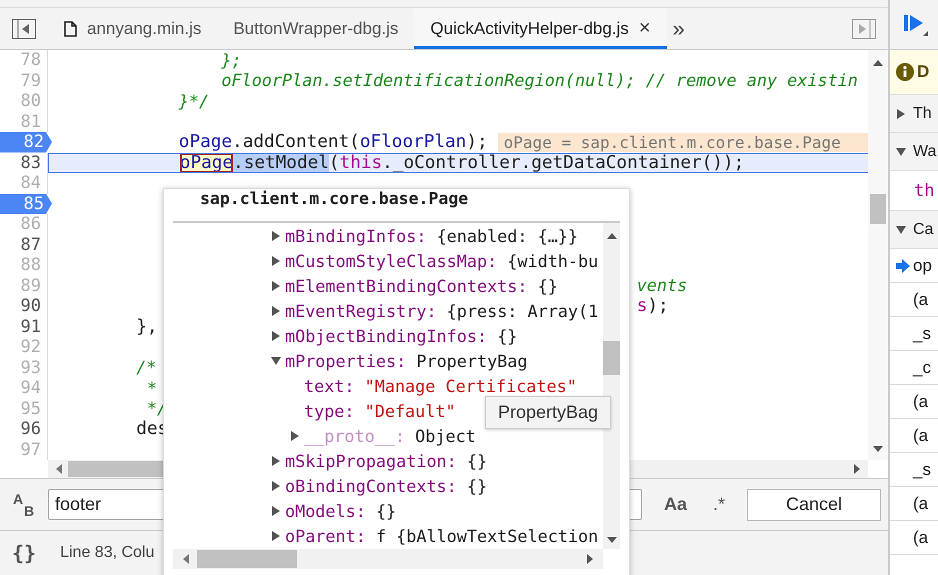 Image resolution: width=938 pixels, height=575 pixels. I want to click on property-text: oModels: {}, so click(340, 510).